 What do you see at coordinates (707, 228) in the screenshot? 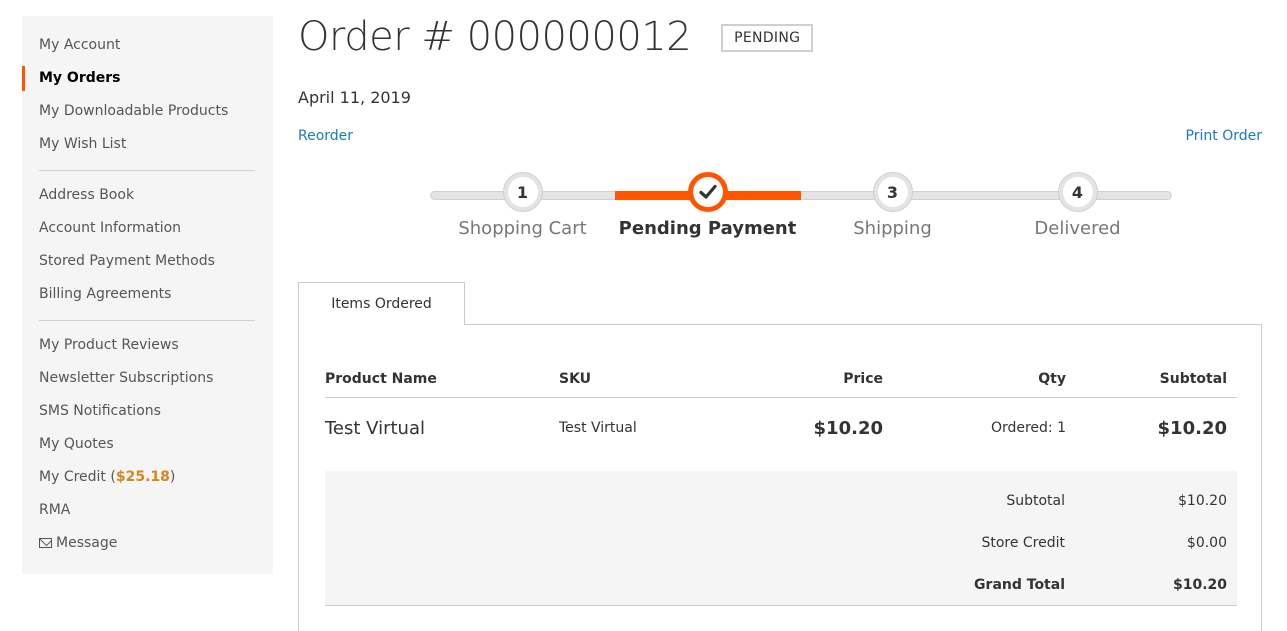
I see `step-label: Pending Payment` at bounding box center [707, 228].